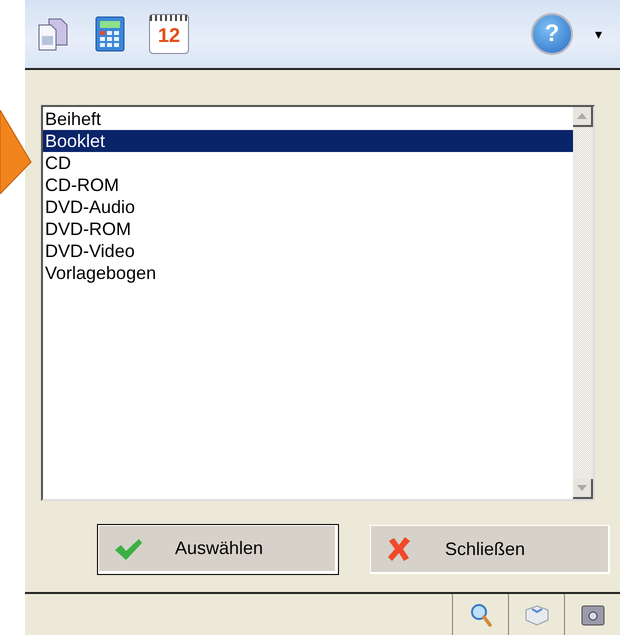 The height and width of the screenshot is (635, 635). What do you see at coordinates (308, 141) in the screenshot?
I see `list-item: Booklet` at bounding box center [308, 141].